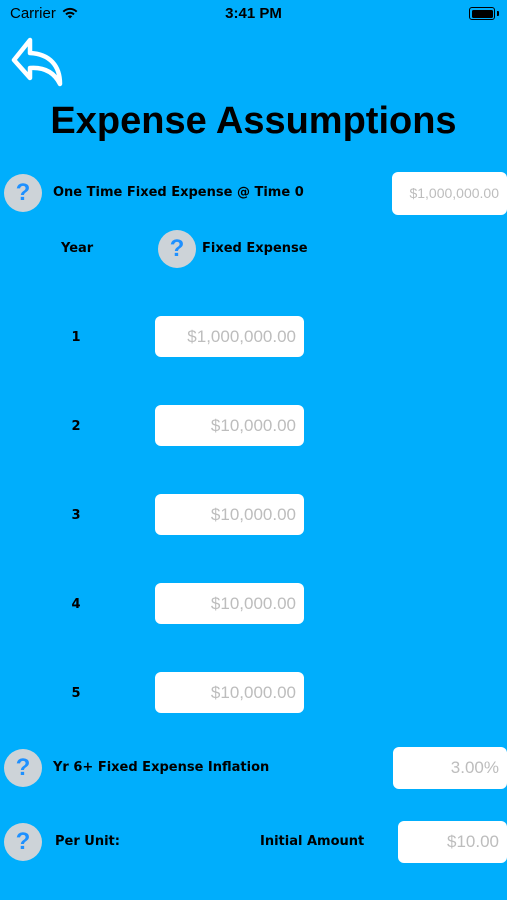 This screenshot has width=507, height=900. I want to click on page-title: Expense Assumptions, so click(253, 121).